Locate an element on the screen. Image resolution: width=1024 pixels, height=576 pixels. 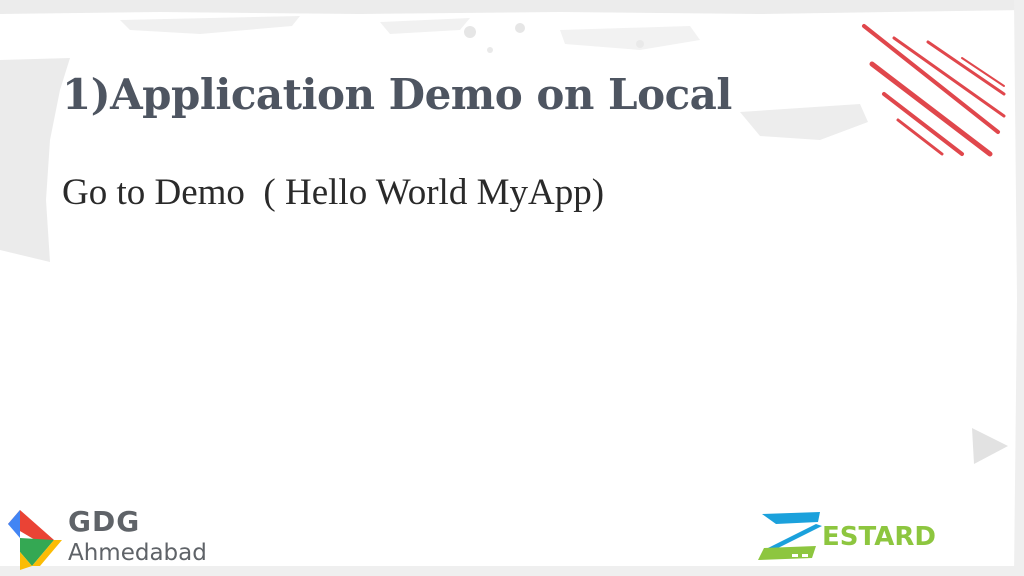
zestard-logo-name: ESTARD is located at coordinates (879, 537).